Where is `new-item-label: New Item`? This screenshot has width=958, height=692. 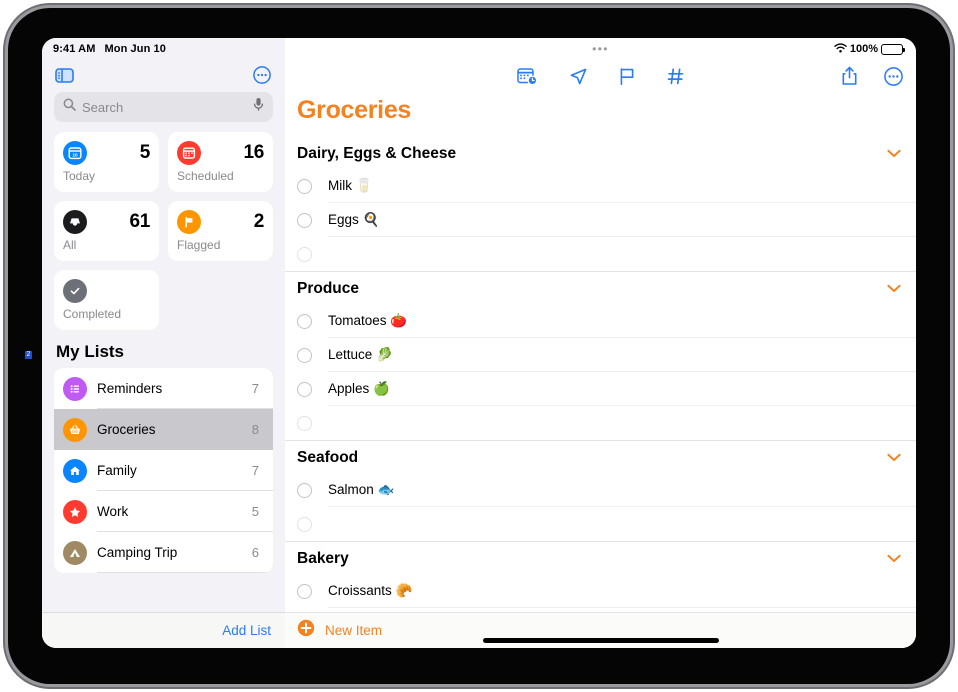
new-item-label: New Item is located at coordinates (354, 630).